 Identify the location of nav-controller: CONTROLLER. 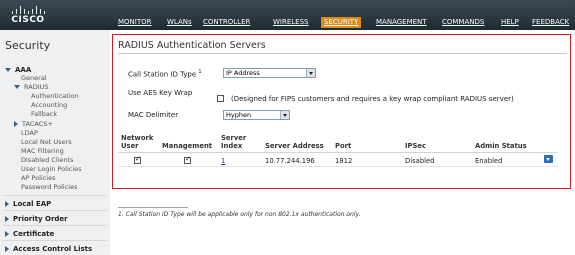
(226, 22).